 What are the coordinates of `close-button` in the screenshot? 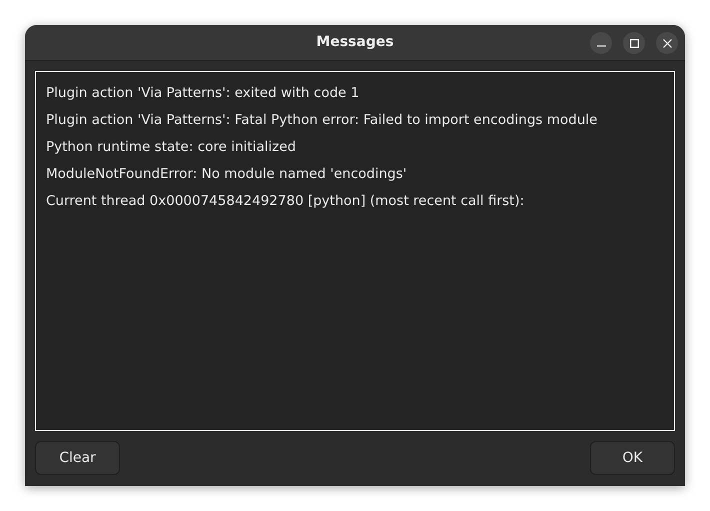 It's located at (667, 43).